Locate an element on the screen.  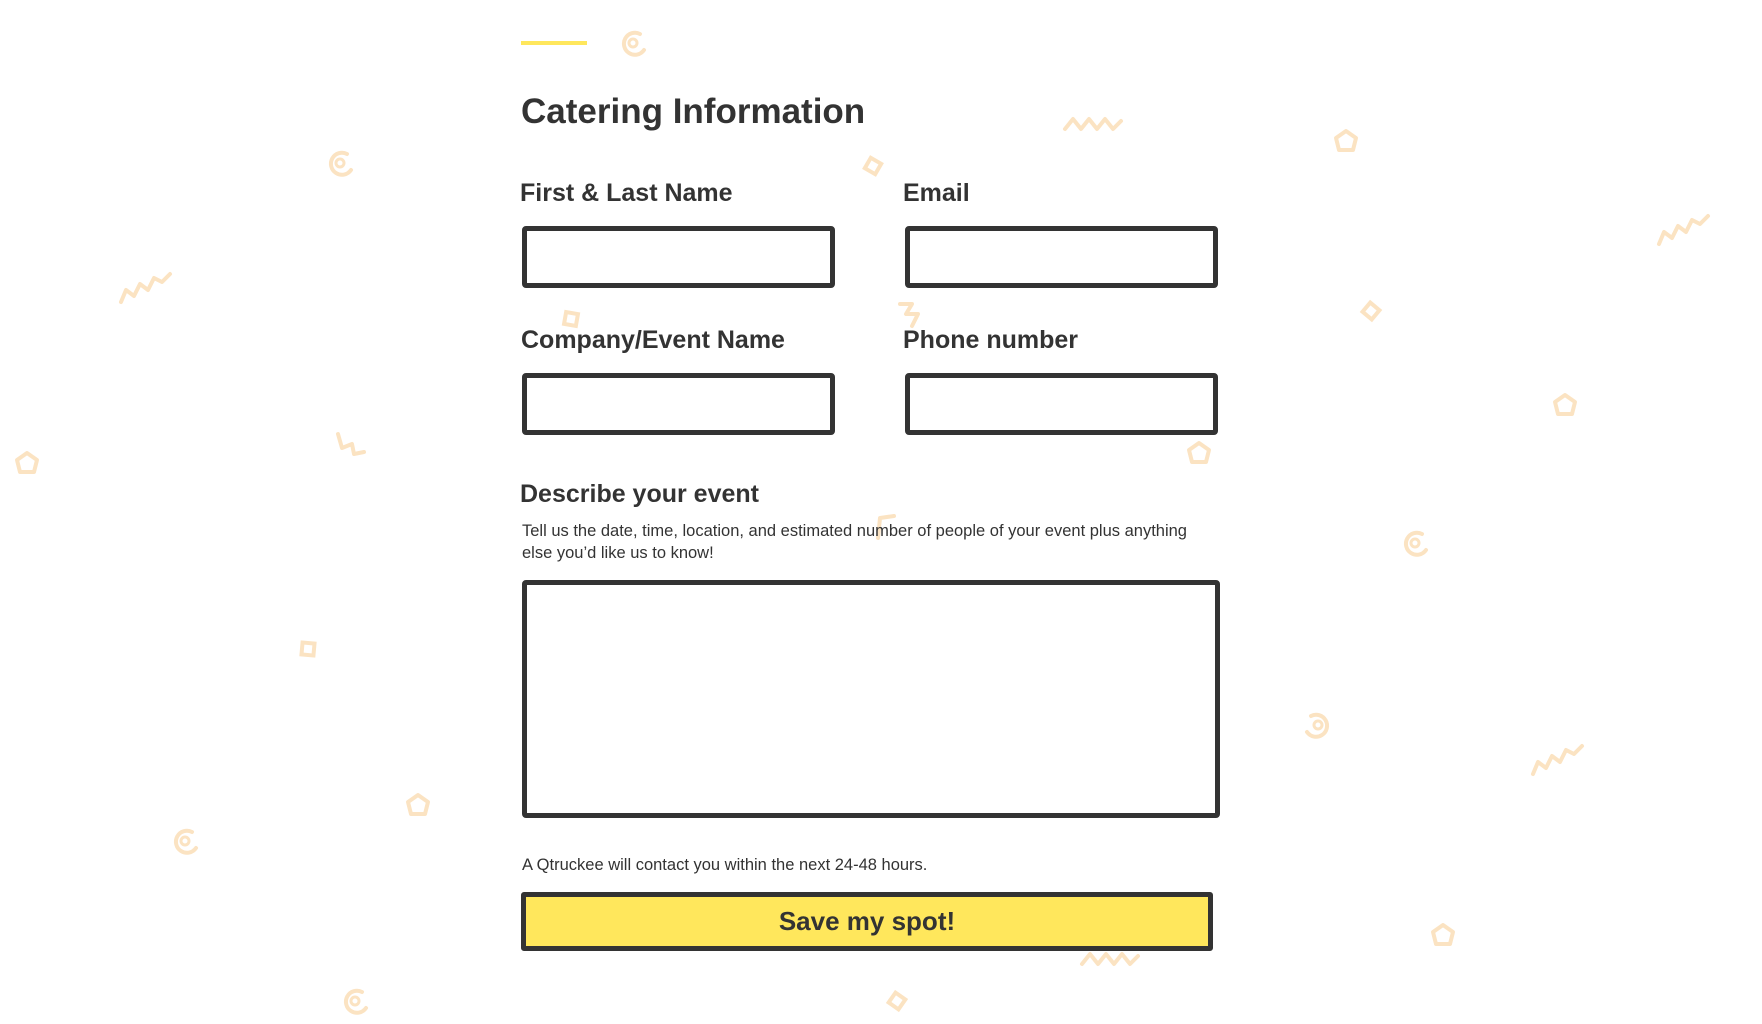
email-label: Email is located at coordinates (936, 193).